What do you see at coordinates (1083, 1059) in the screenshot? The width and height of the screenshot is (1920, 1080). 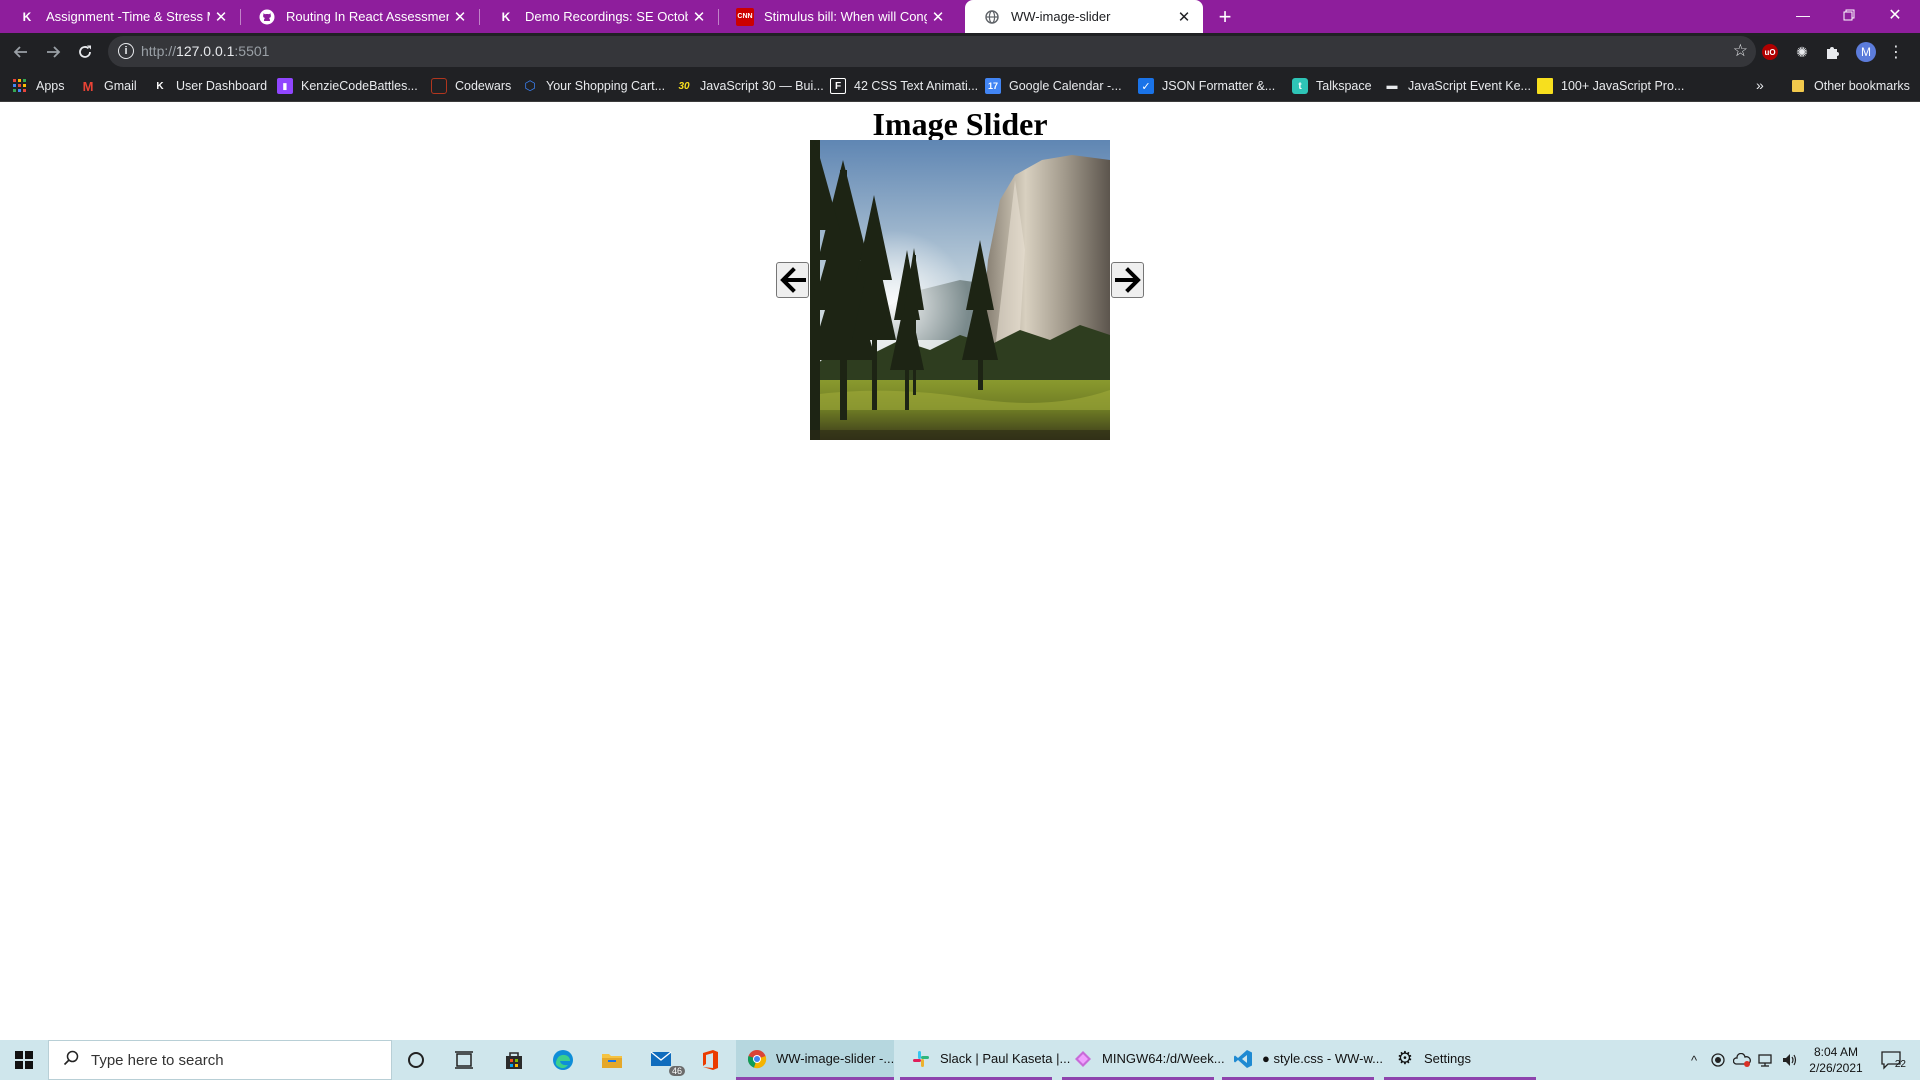 I see `git-bash-icon` at bounding box center [1083, 1059].